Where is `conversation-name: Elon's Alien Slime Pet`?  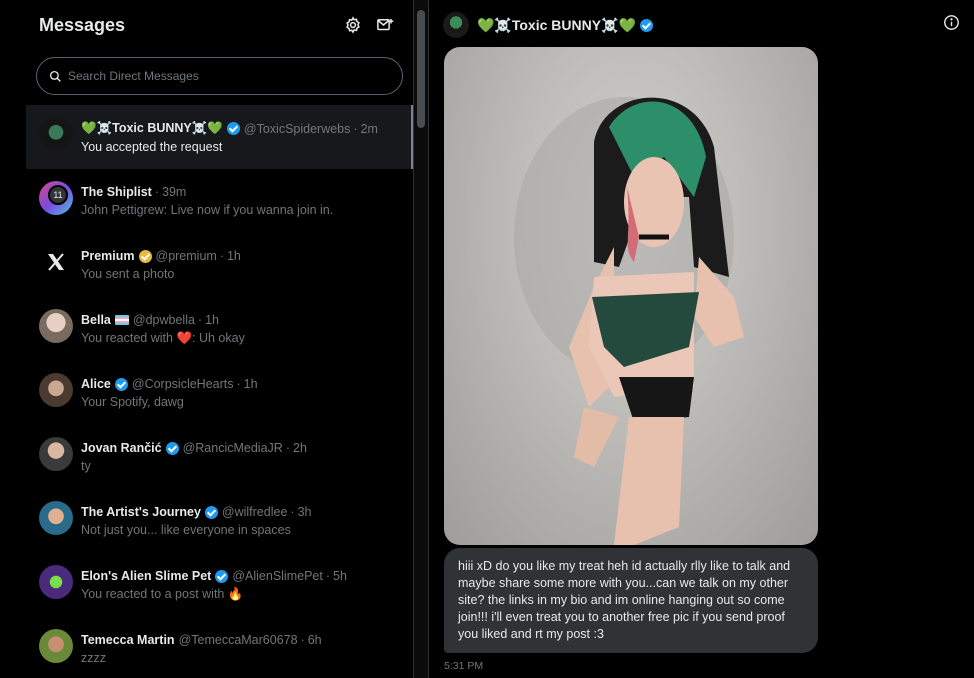
conversation-name: Elon's Alien Slime Pet is located at coordinates (146, 576).